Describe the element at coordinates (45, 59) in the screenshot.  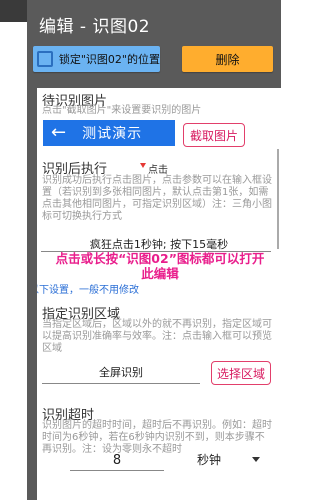
I see `checkbox-icon` at that location.